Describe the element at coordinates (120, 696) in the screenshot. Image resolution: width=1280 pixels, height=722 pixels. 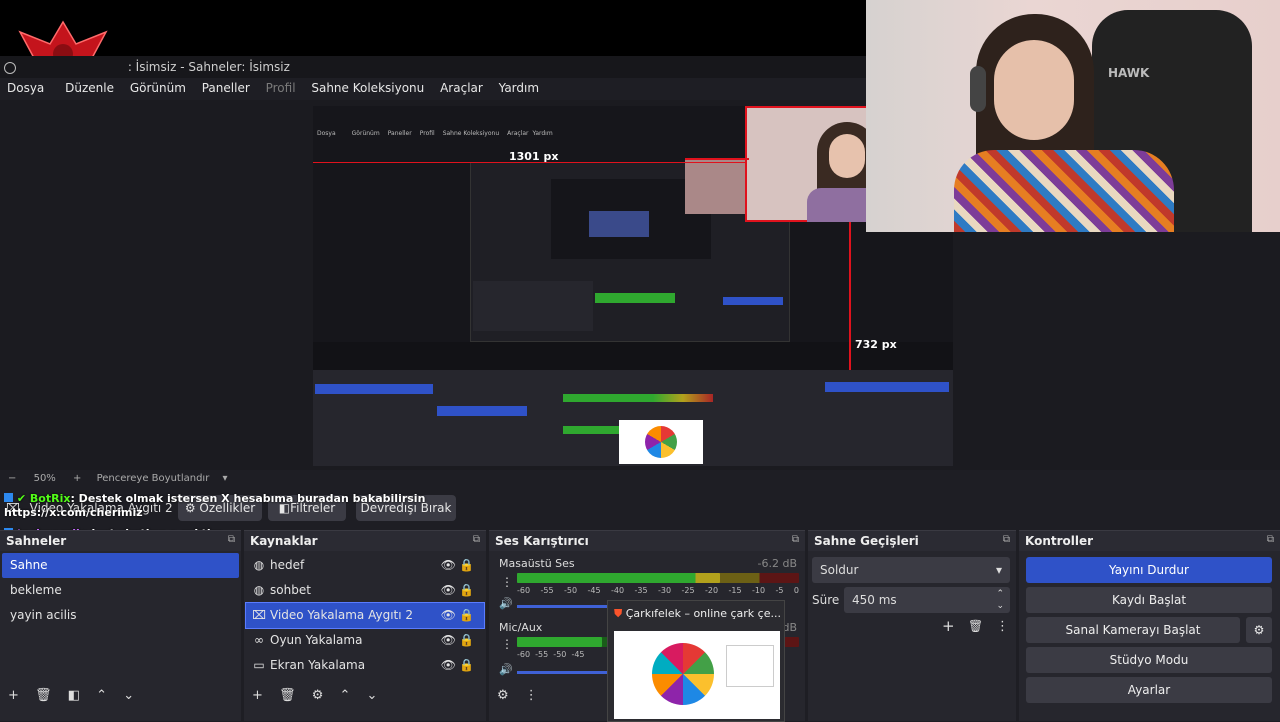
I see `scenes-toolbar: + 🗑 ◧ ⌃ ⌄` at that location.